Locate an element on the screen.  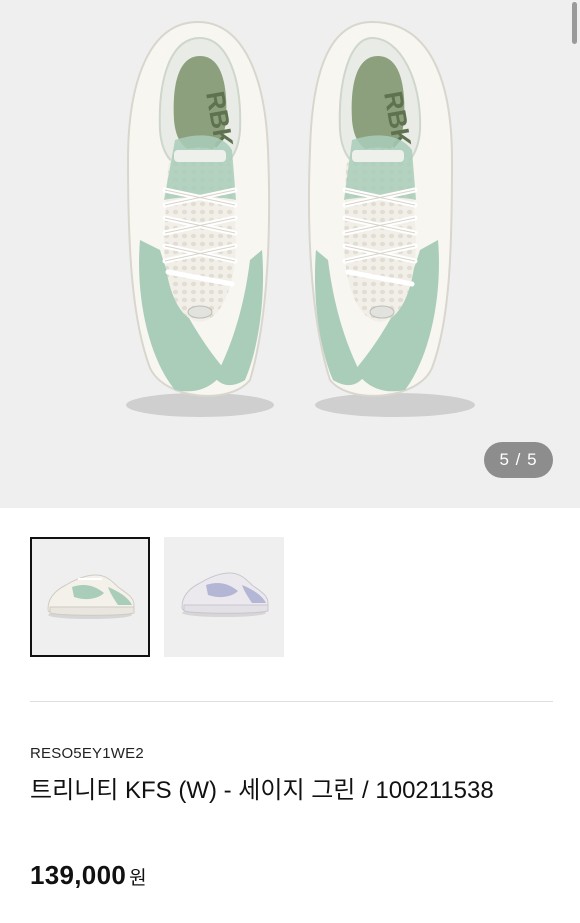
price-amount: 139,000 is located at coordinates (78, 875).